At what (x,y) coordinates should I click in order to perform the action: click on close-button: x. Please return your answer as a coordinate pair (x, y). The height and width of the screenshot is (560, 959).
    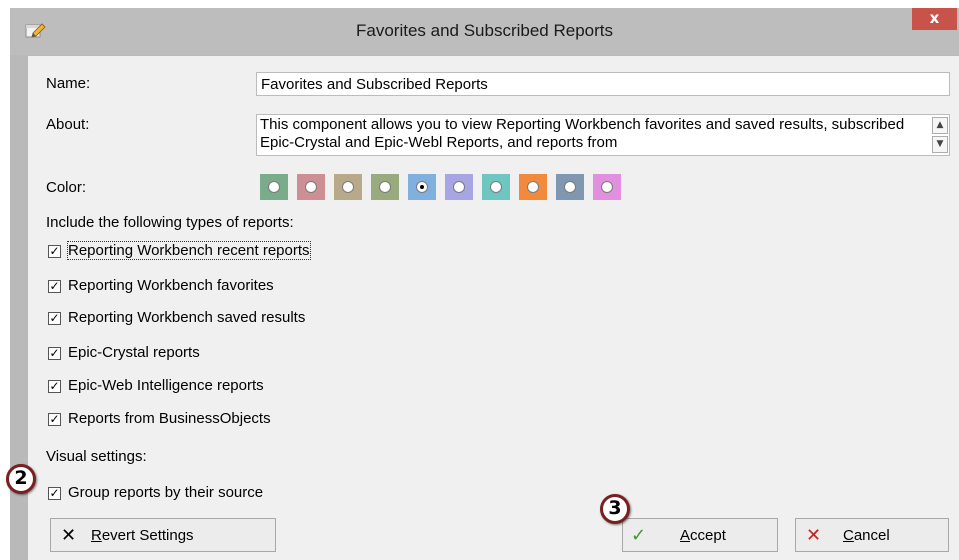
    Looking at the image, I should click on (934, 19).